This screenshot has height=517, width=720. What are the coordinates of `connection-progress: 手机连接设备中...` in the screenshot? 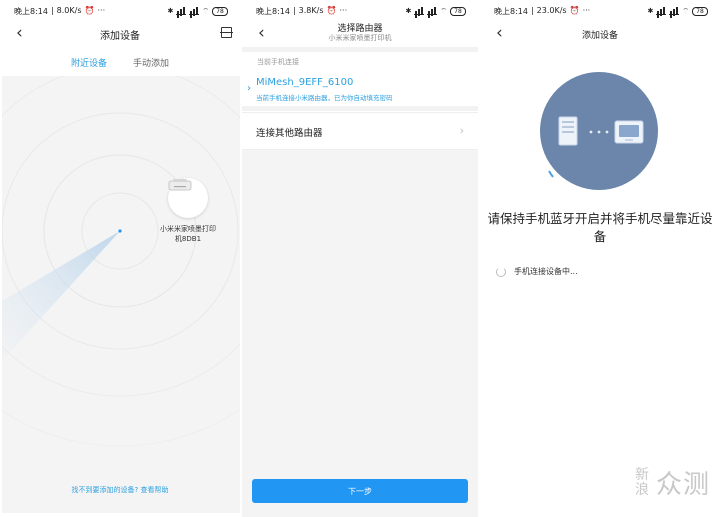 It's located at (537, 271).